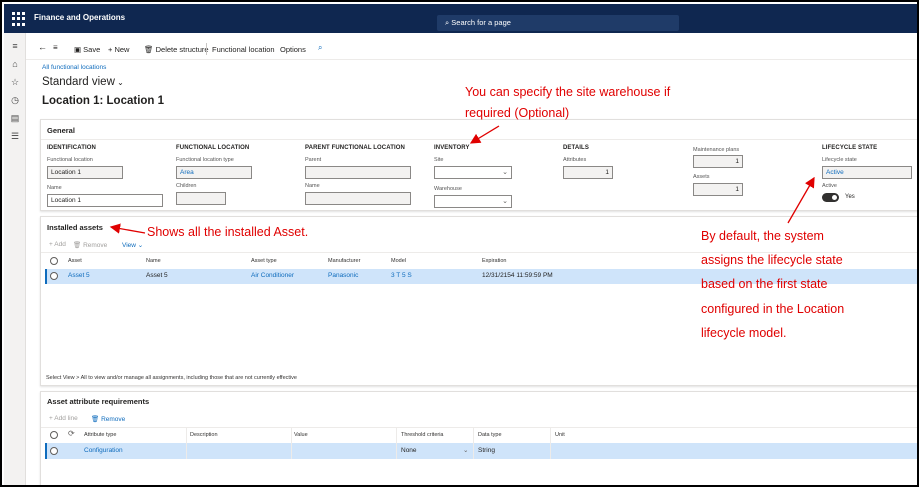 The image size is (919, 487). What do you see at coordinates (15, 46) in the screenshot?
I see `menu-icon: ≡` at bounding box center [15, 46].